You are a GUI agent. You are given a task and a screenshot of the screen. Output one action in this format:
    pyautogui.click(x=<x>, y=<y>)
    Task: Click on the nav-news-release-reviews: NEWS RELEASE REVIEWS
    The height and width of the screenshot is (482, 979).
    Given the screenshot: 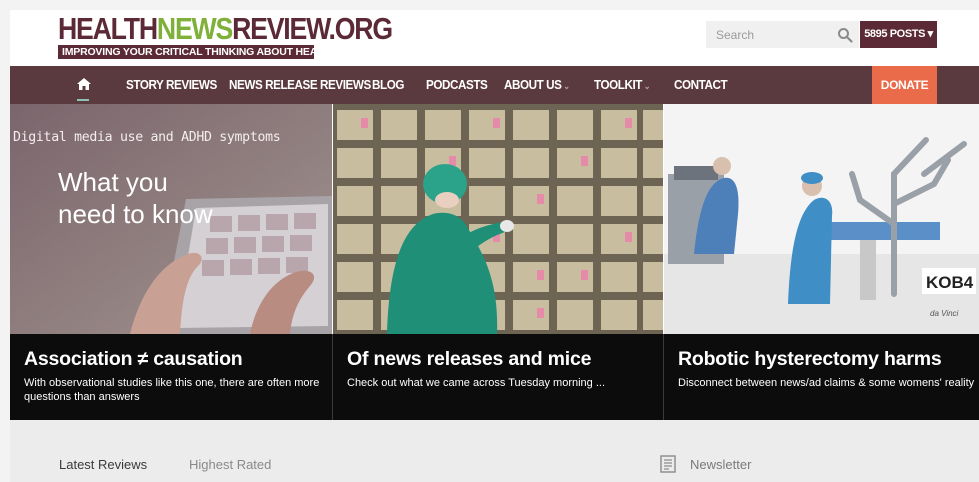 What is the action you would take?
    pyautogui.click(x=300, y=85)
    